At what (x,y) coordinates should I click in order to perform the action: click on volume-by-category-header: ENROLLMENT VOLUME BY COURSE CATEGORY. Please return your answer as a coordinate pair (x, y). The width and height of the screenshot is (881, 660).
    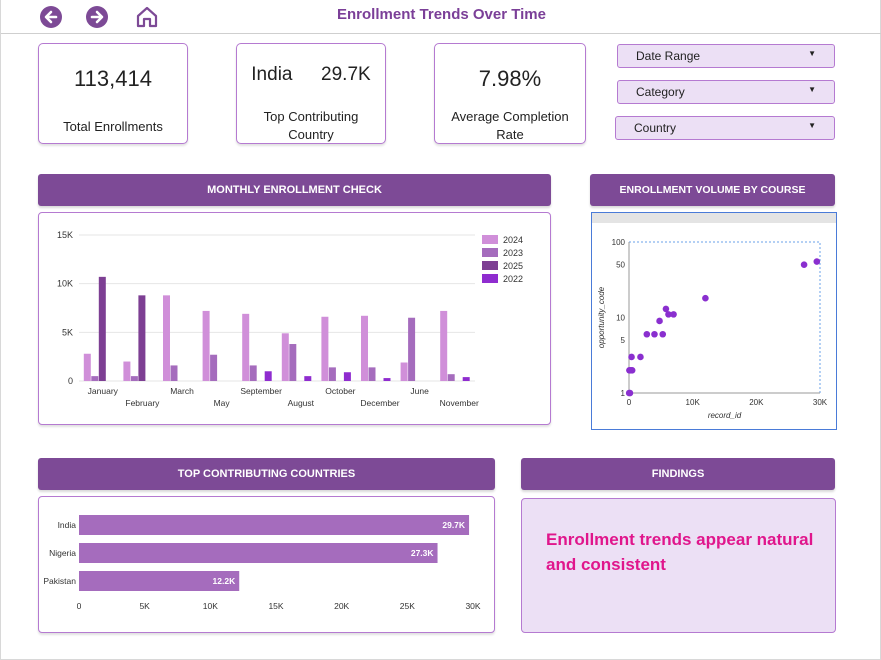
    Looking at the image, I should click on (712, 201).